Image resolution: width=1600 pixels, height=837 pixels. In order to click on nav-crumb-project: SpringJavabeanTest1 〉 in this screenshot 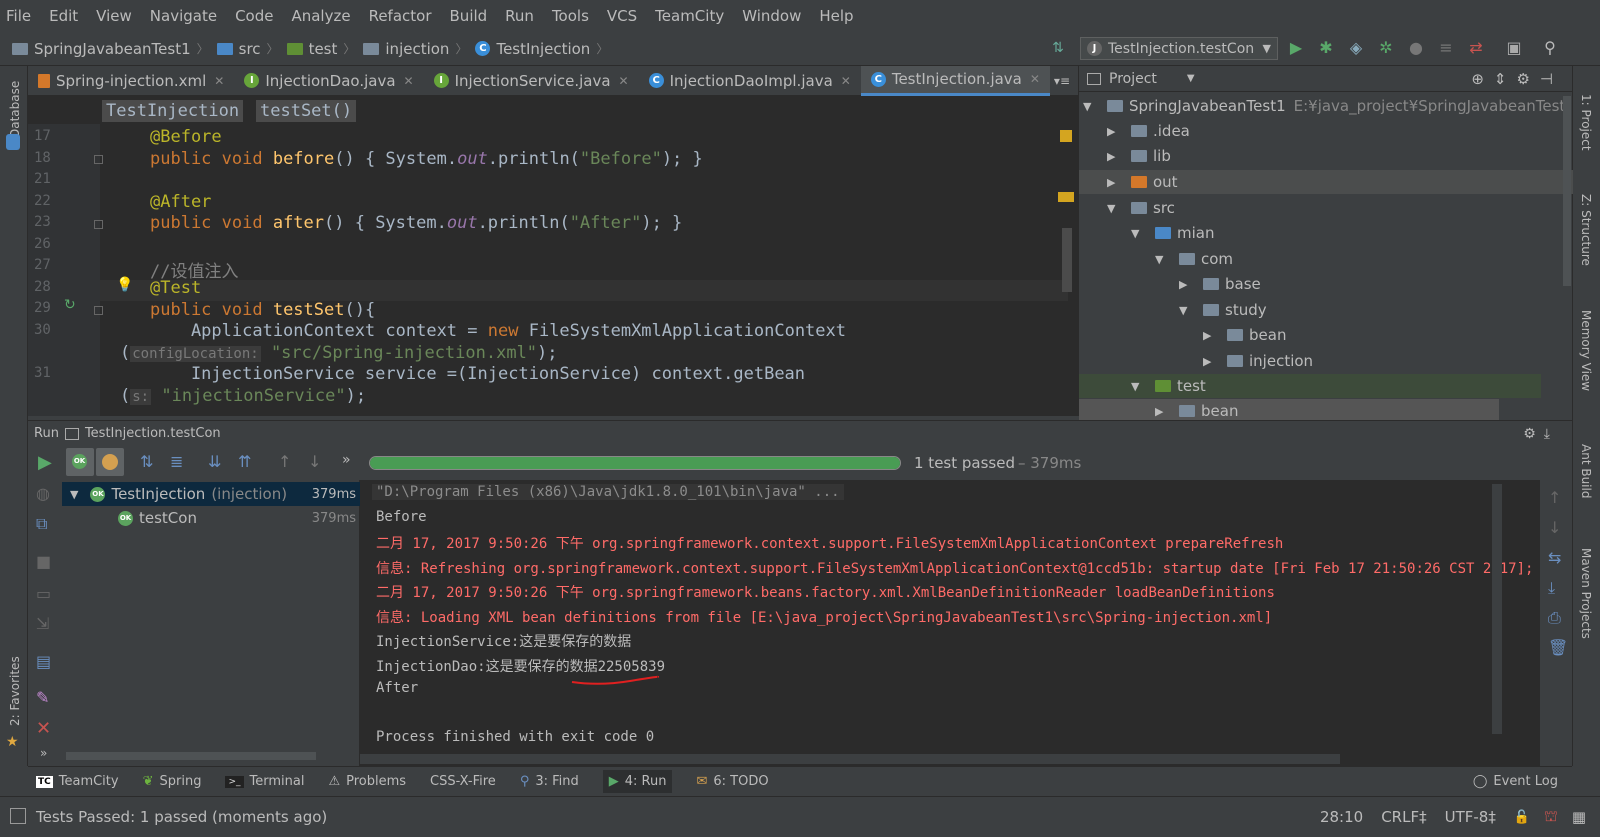, I will do `click(110, 49)`.